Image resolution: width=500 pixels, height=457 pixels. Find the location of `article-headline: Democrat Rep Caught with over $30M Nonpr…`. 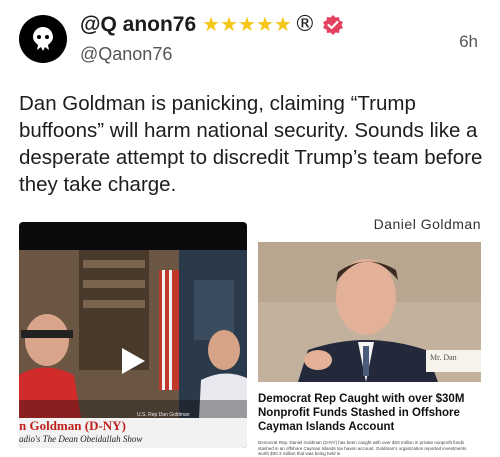

article-headline: Democrat Rep Caught with over $30M Nonpr… is located at coordinates (368, 413).